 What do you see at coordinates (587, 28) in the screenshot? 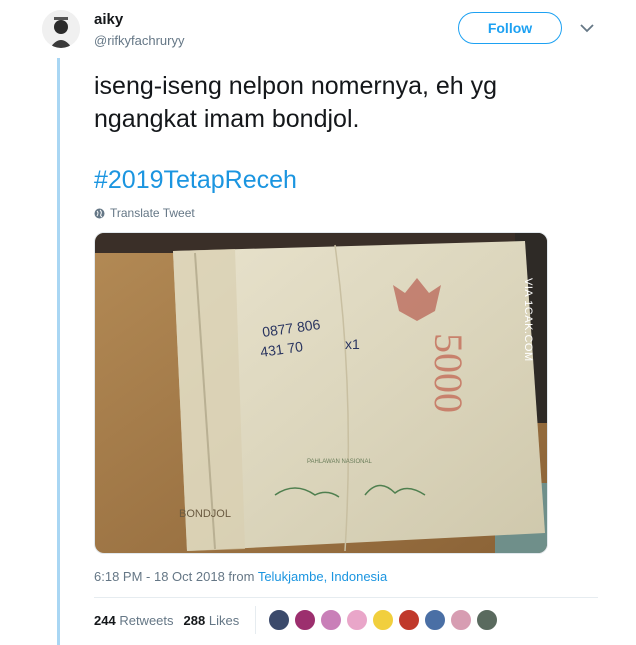
I see `chevron-down-icon` at bounding box center [587, 28].